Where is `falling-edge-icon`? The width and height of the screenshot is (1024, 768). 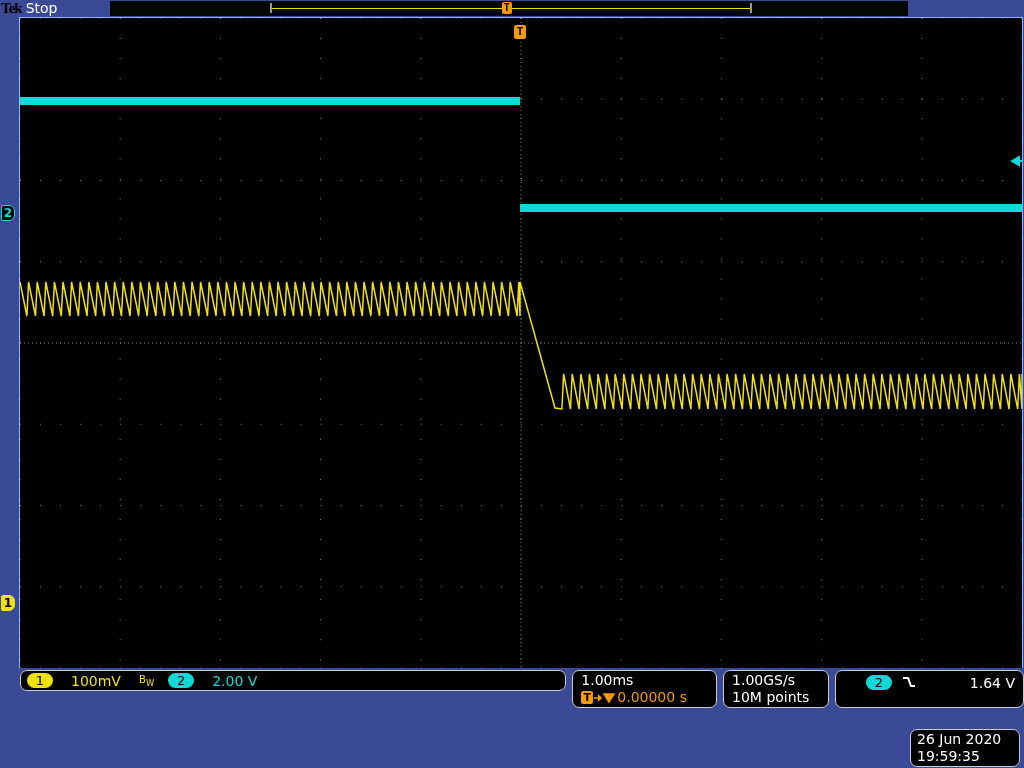
falling-edge-icon is located at coordinates (908, 682).